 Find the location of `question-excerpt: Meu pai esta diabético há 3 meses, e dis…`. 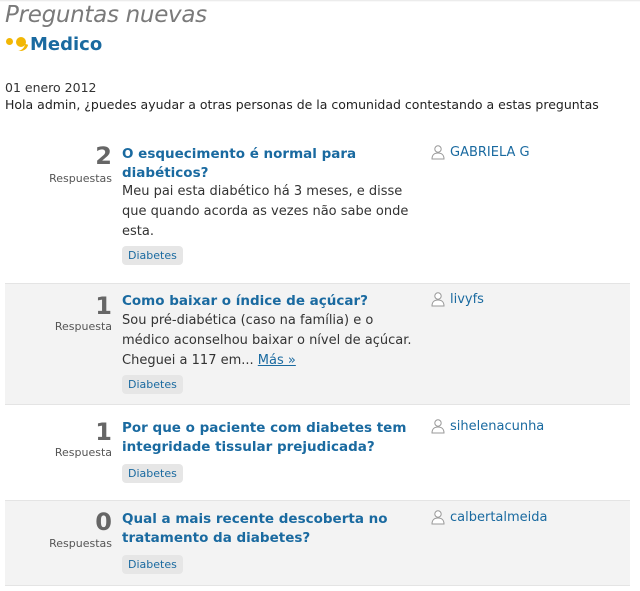

question-excerpt: Meu pai esta diabético há 3 meses, e dis… is located at coordinates (272, 212).